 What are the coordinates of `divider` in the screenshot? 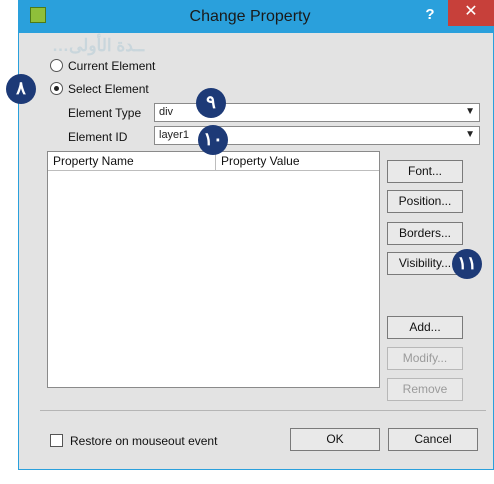 It's located at (263, 410).